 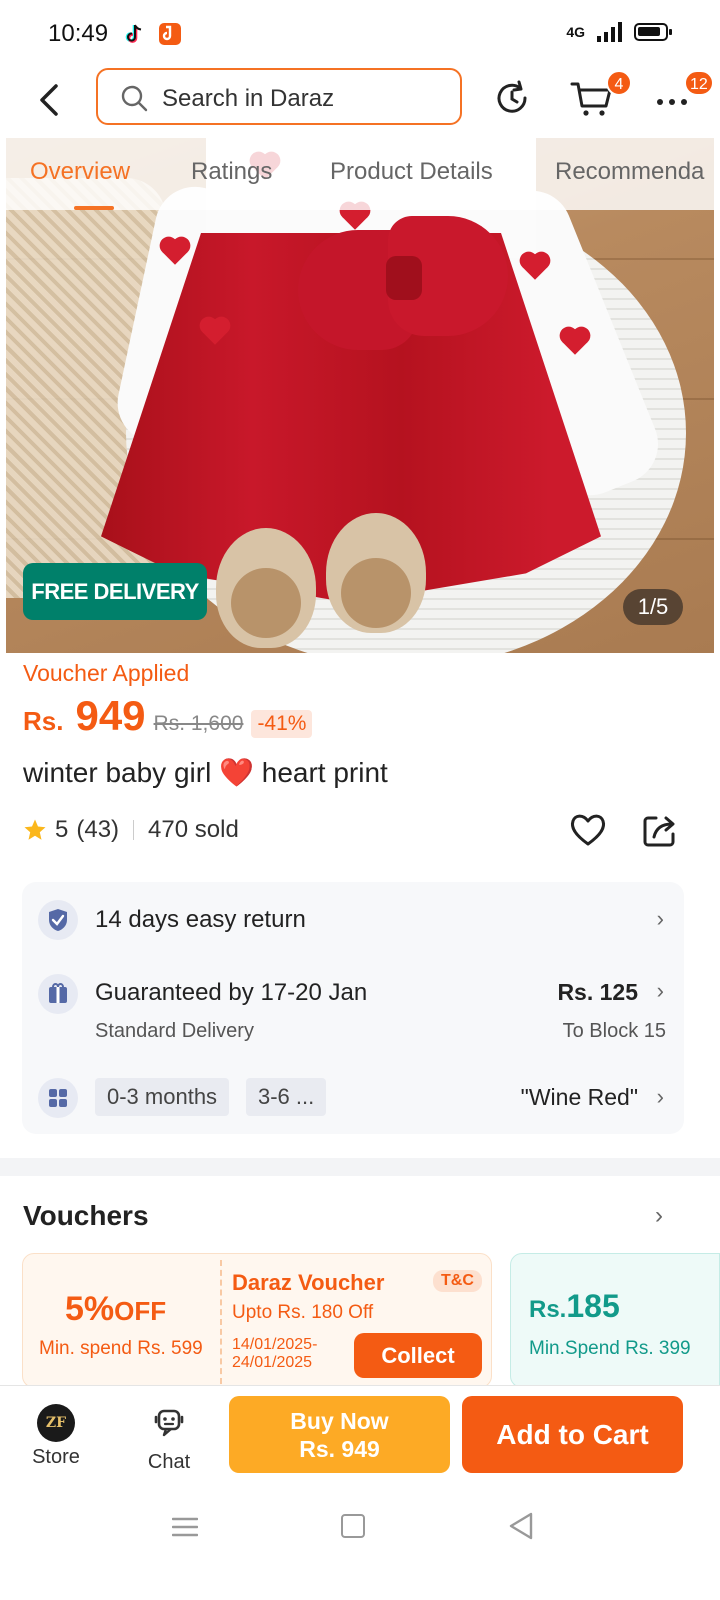 What do you see at coordinates (248, 98) in the screenshot?
I see `search-placeholder: Search in Daraz` at bounding box center [248, 98].